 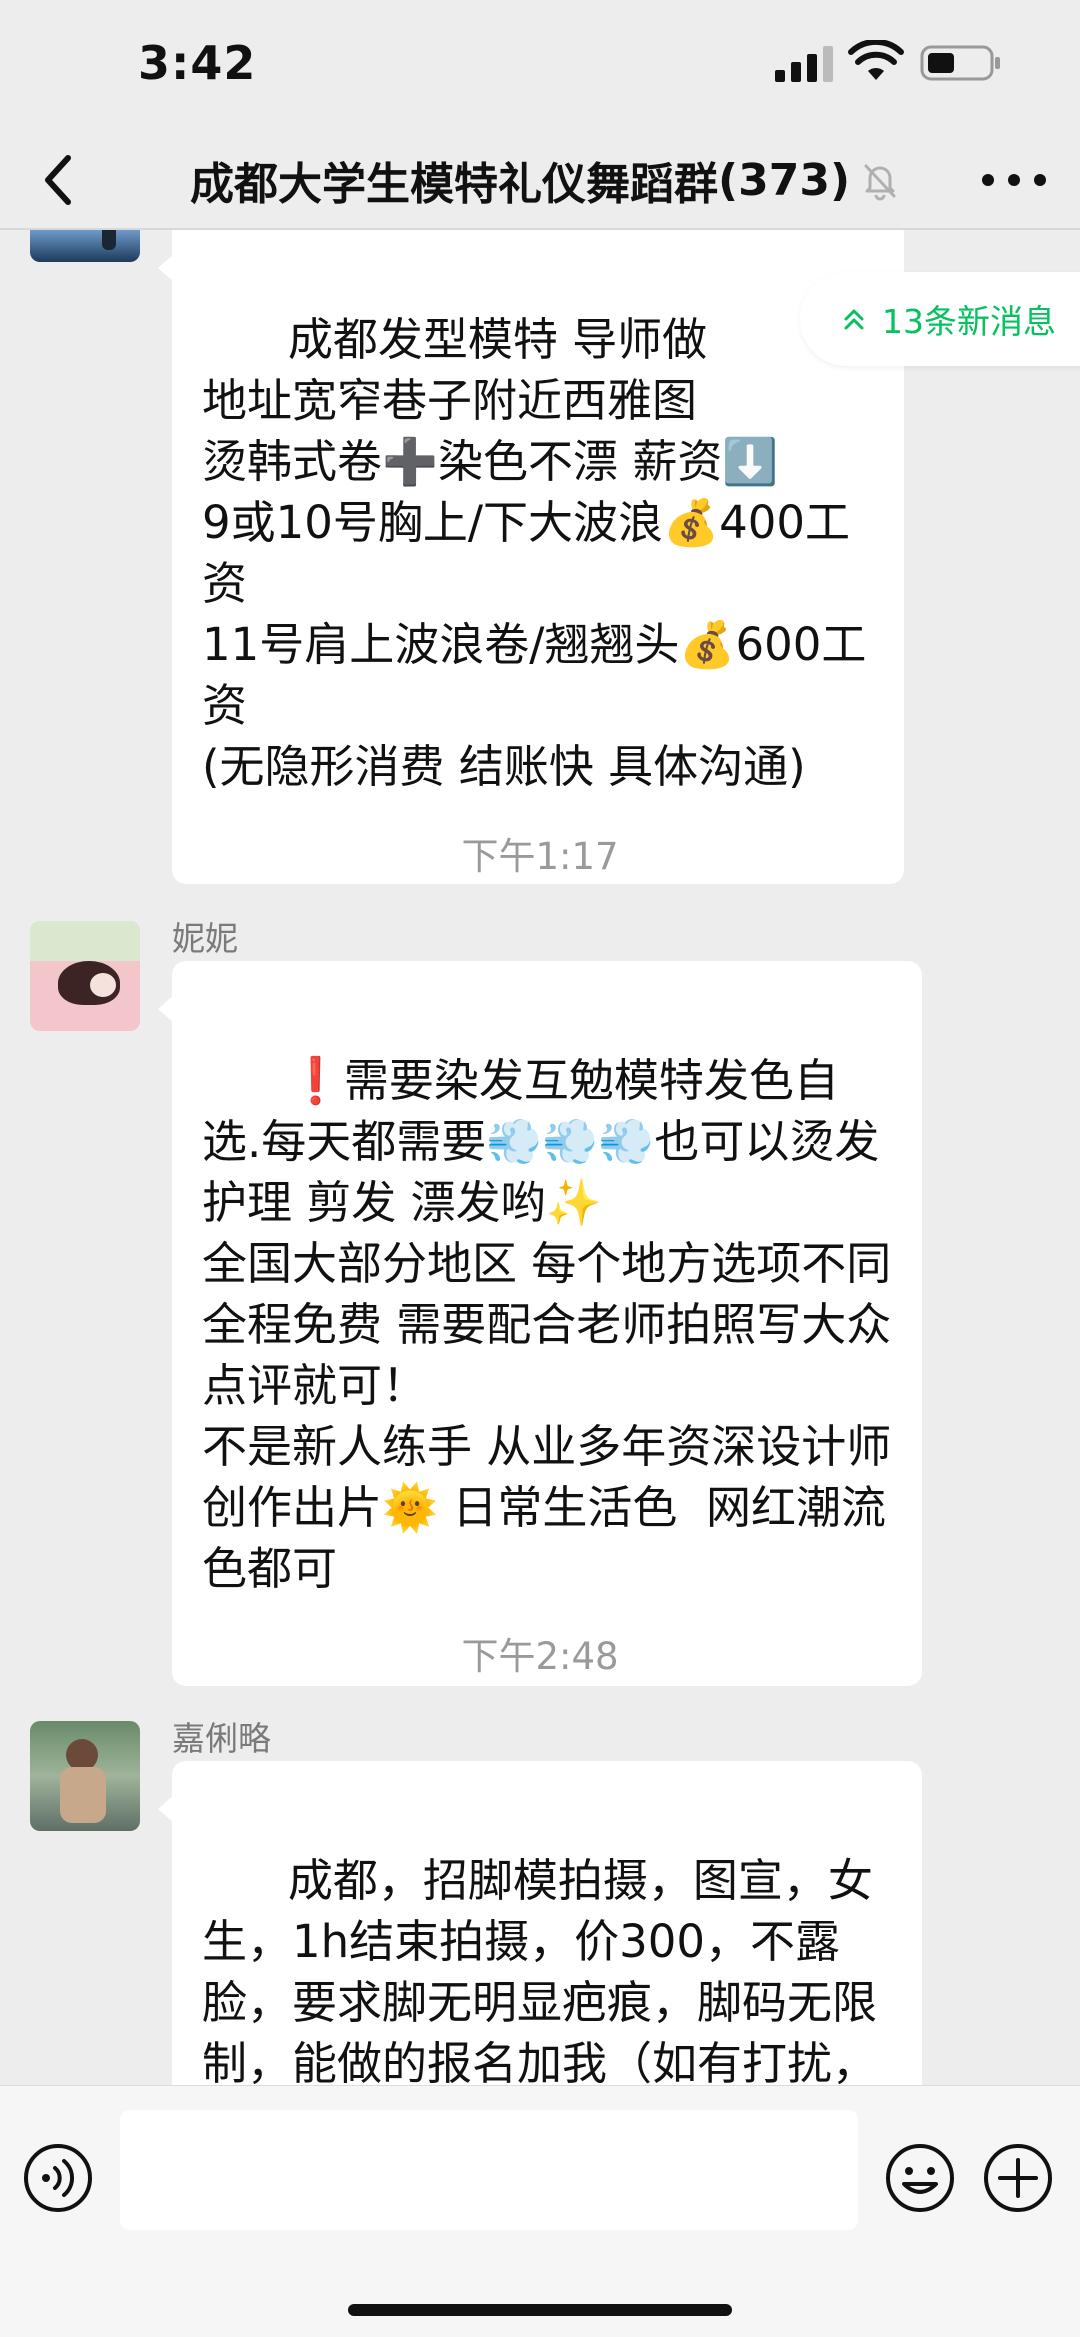 What do you see at coordinates (920, 2178) in the screenshot?
I see `emoji-icon` at bounding box center [920, 2178].